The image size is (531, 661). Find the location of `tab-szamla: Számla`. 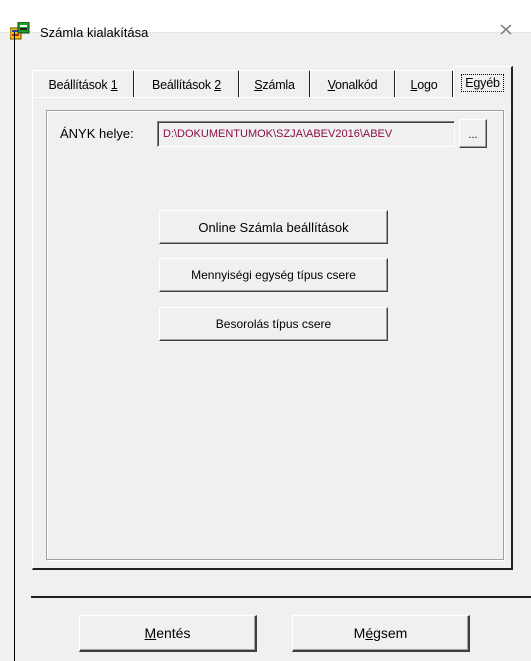

tab-szamla: Számla is located at coordinates (275, 84).